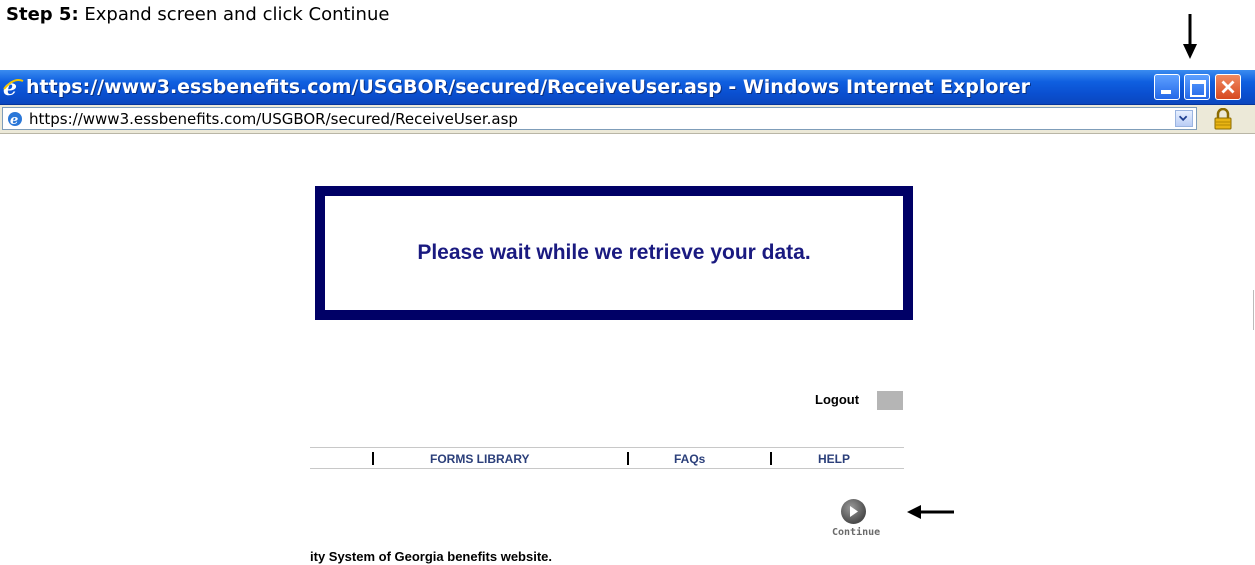 This screenshot has width=1255, height=565. Describe the element at coordinates (689, 459) in the screenshot. I see `nav-faqs: FAQs` at that location.